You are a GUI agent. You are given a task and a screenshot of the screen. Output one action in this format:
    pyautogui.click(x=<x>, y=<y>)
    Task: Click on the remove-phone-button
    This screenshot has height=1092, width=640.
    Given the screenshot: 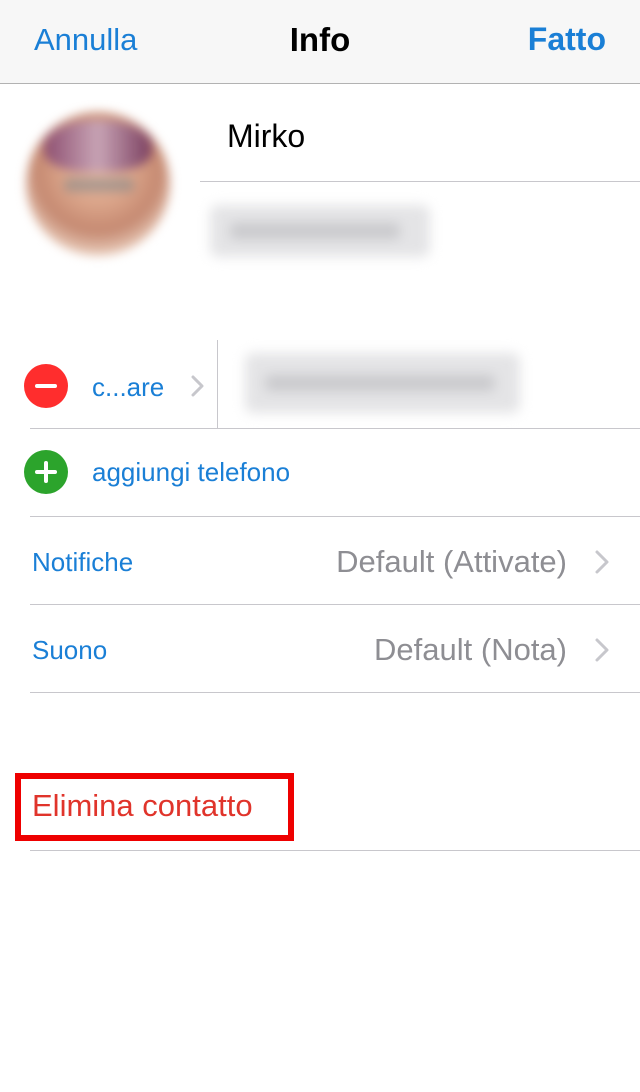 What is the action you would take?
    pyautogui.click(x=46, y=386)
    